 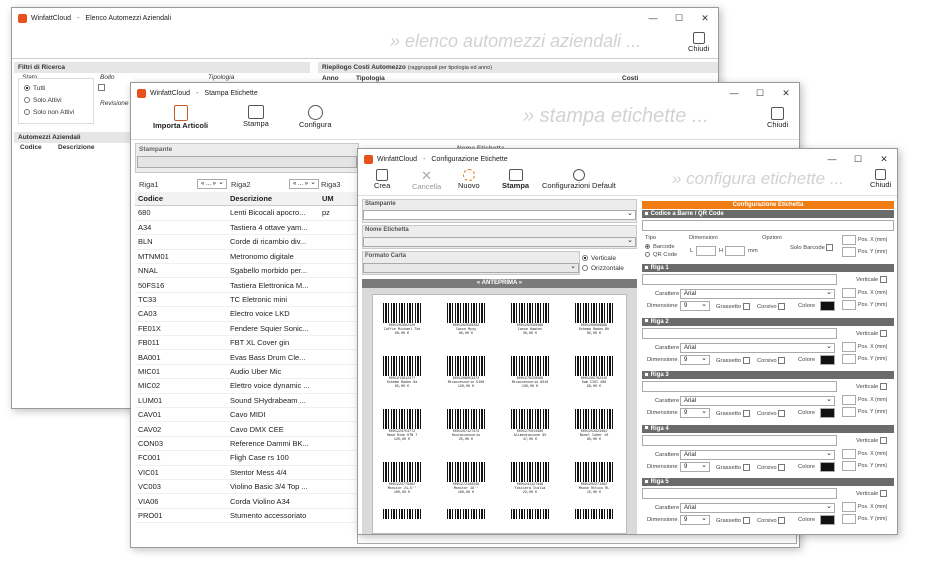 I want to click on table-row: TC33 TC Eletronic mini, so click(x=247, y=300).